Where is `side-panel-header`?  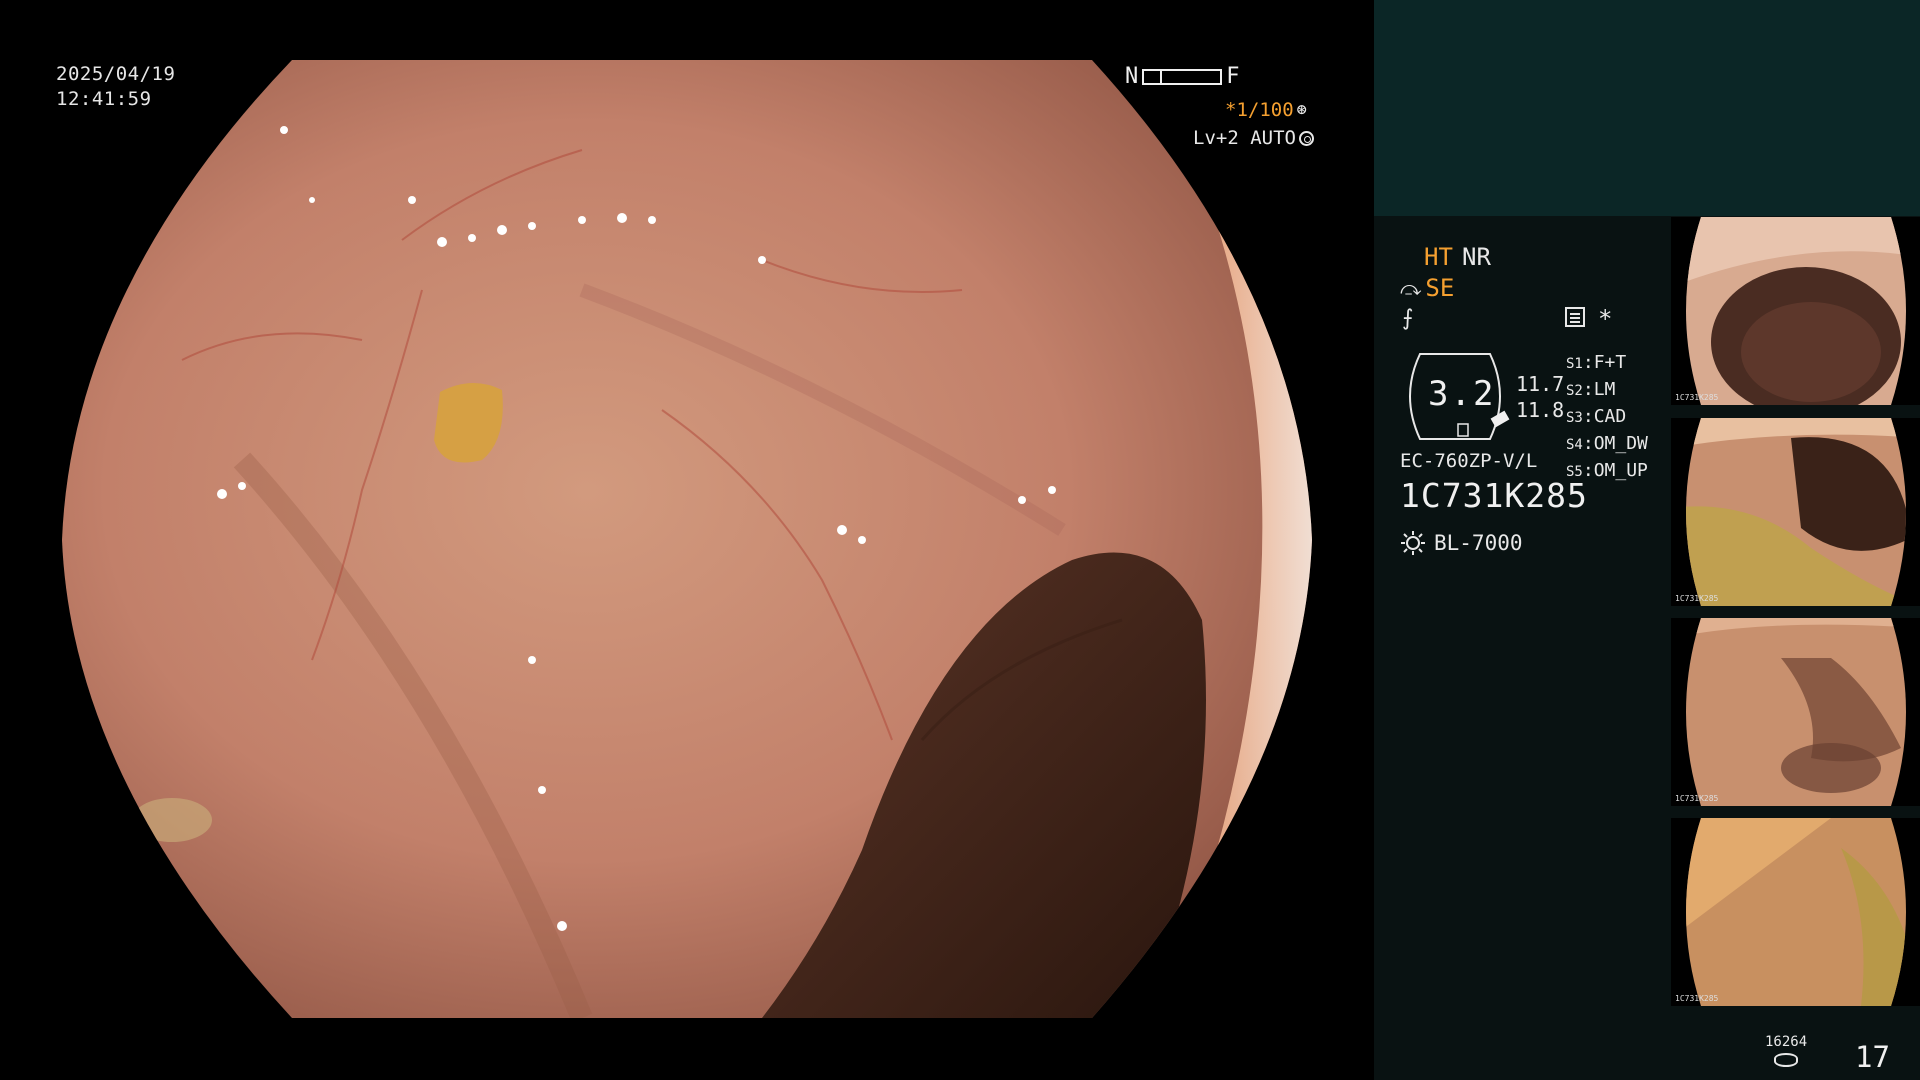 side-panel-header is located at coordinates (1647, 108).